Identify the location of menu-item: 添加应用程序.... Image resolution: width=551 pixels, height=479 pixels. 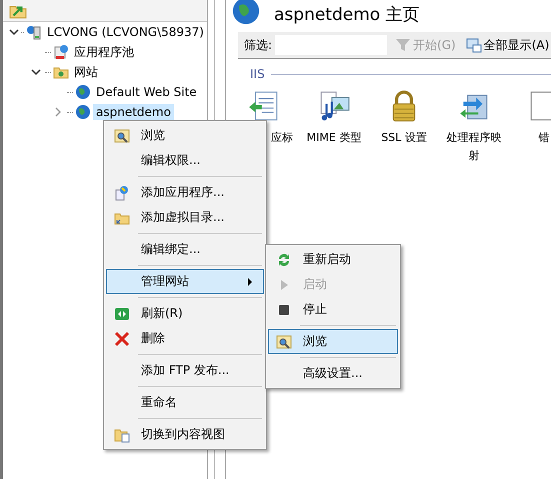
(185, 192).